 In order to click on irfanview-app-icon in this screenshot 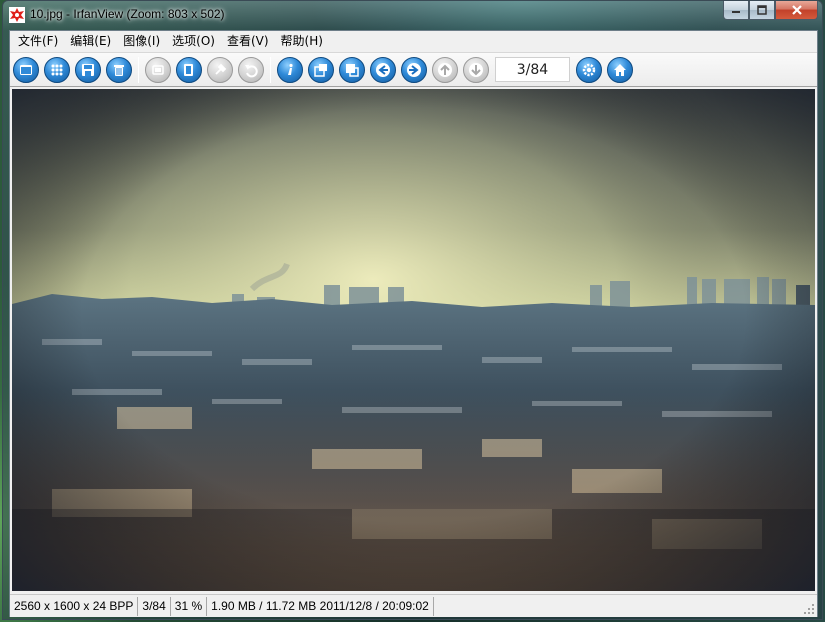, I will do `click(17, 15)`.